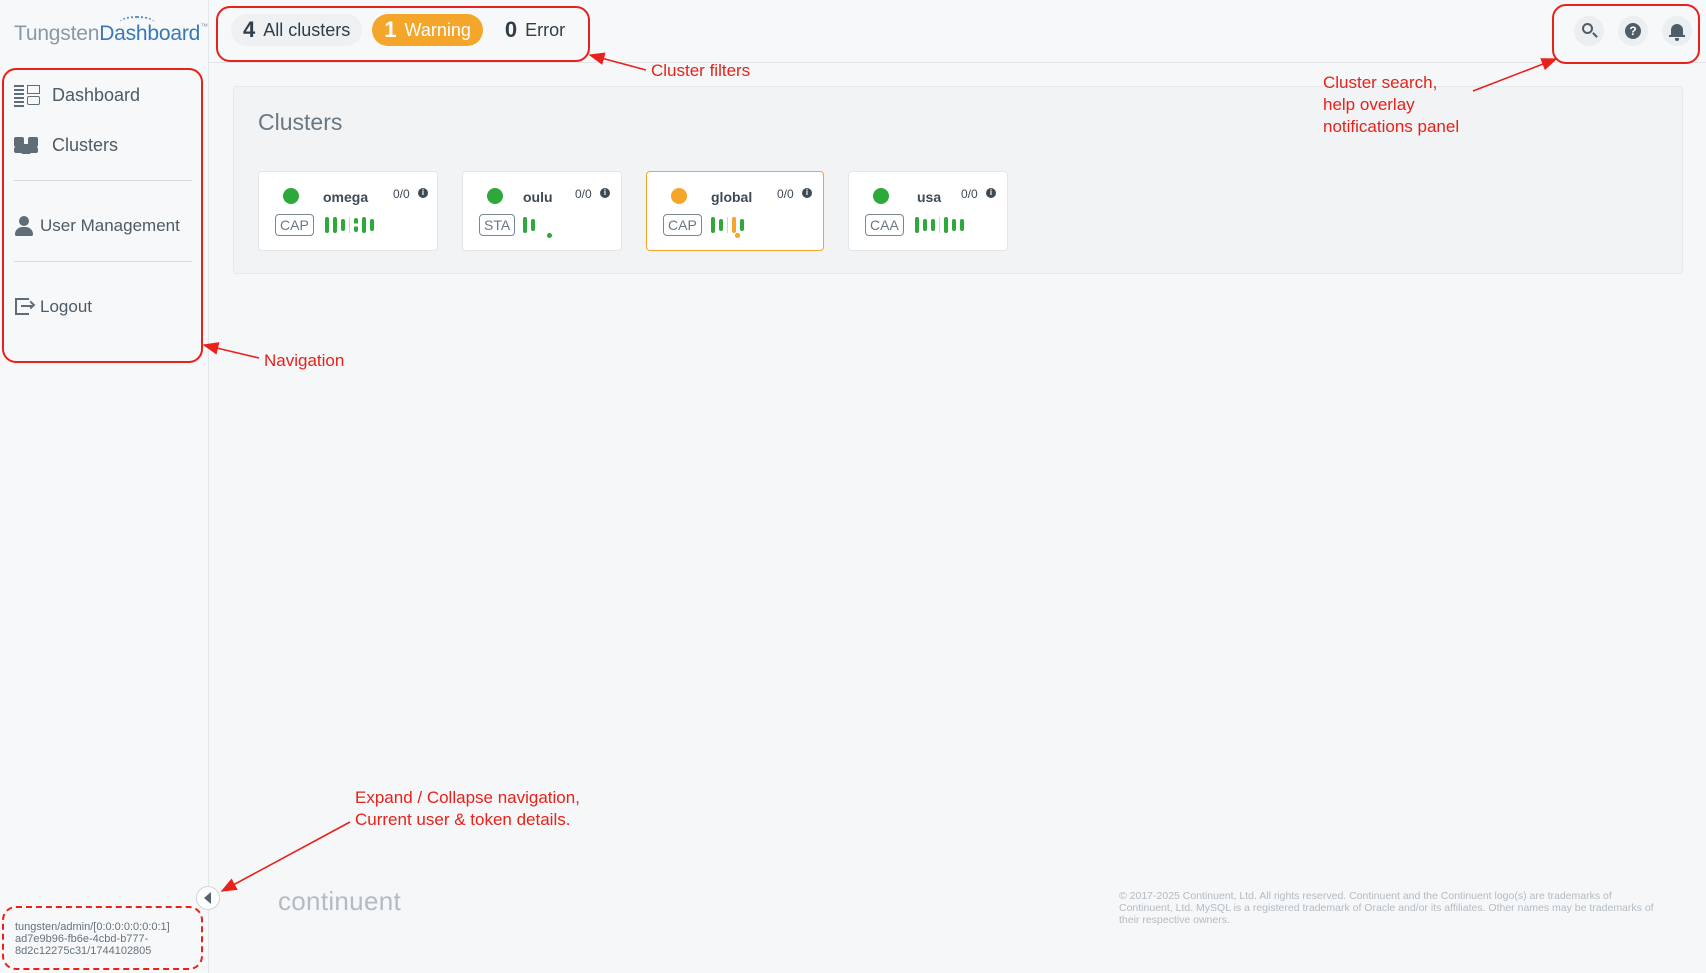 The image size is (1706, 973). What do you see at coordinates (497, 225) in the screenshot?
I see `cluster-type-badge: STA` at bounding box center [497, 225].